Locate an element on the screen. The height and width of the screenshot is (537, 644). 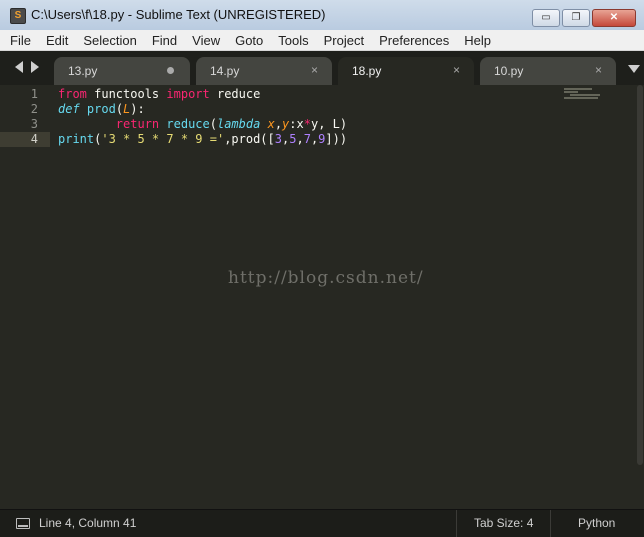
line-number: 3 is located at coordinates (34, 124).